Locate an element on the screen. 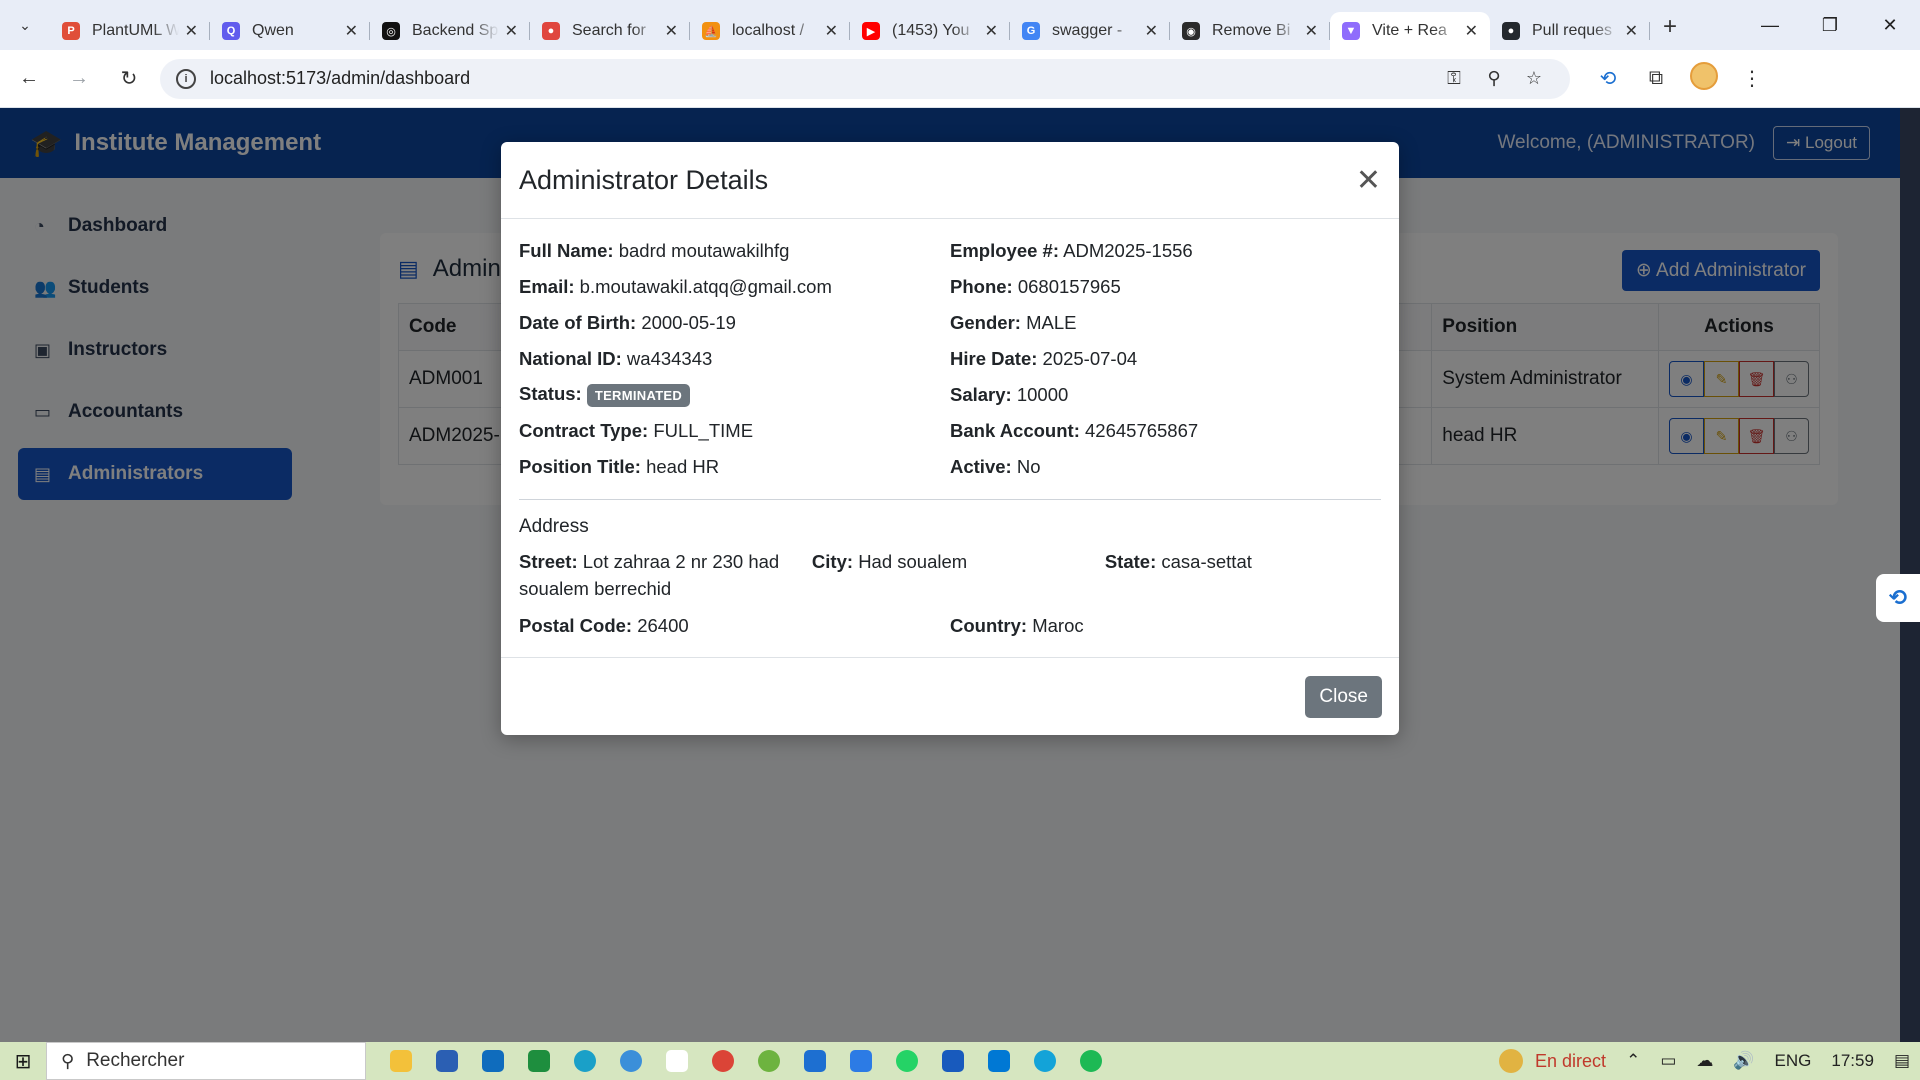  forward-icon: → is located at coordinates (79, 79).